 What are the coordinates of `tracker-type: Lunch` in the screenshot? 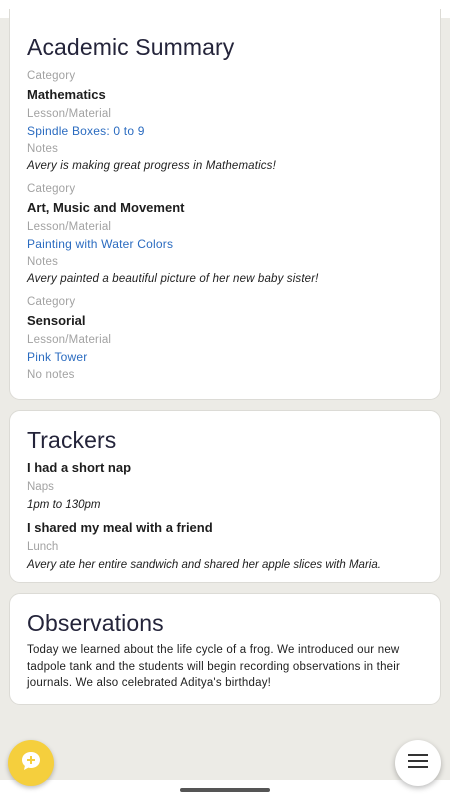 It's located at (43, 547).